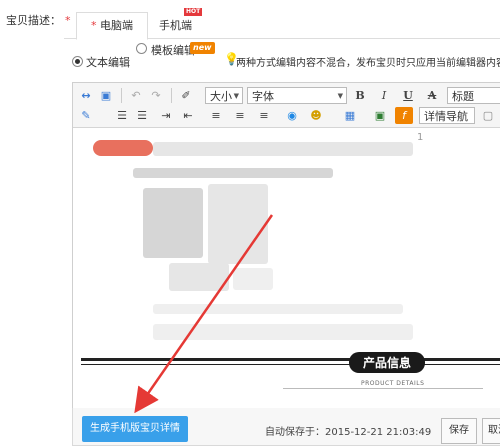 The width and height of the screenshot is (500, 446). I want to click on font-size-select: 大小 ▼, so click(224, 95).